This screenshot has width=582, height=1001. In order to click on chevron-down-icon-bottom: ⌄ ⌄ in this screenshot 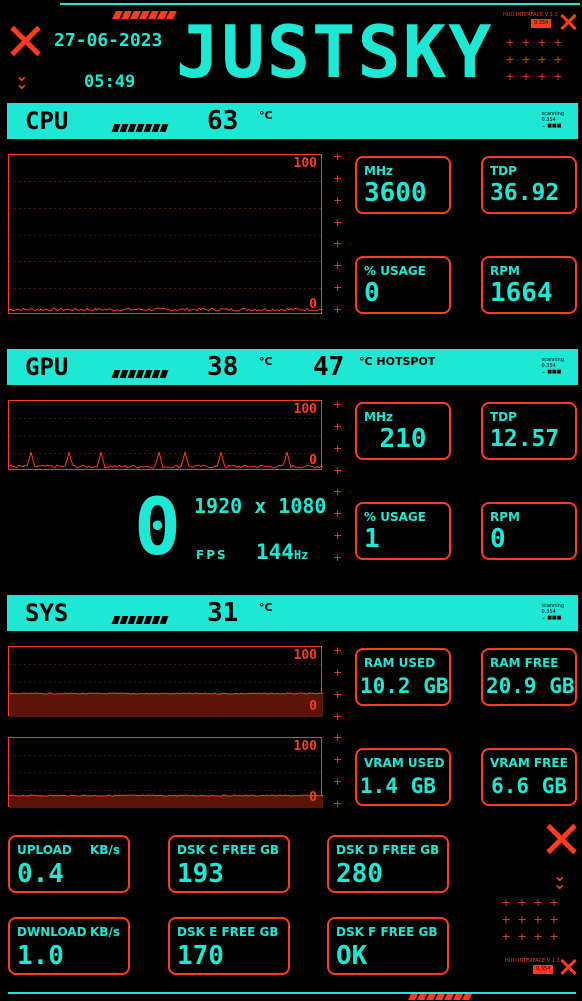, I will do `click(560, 879)`.